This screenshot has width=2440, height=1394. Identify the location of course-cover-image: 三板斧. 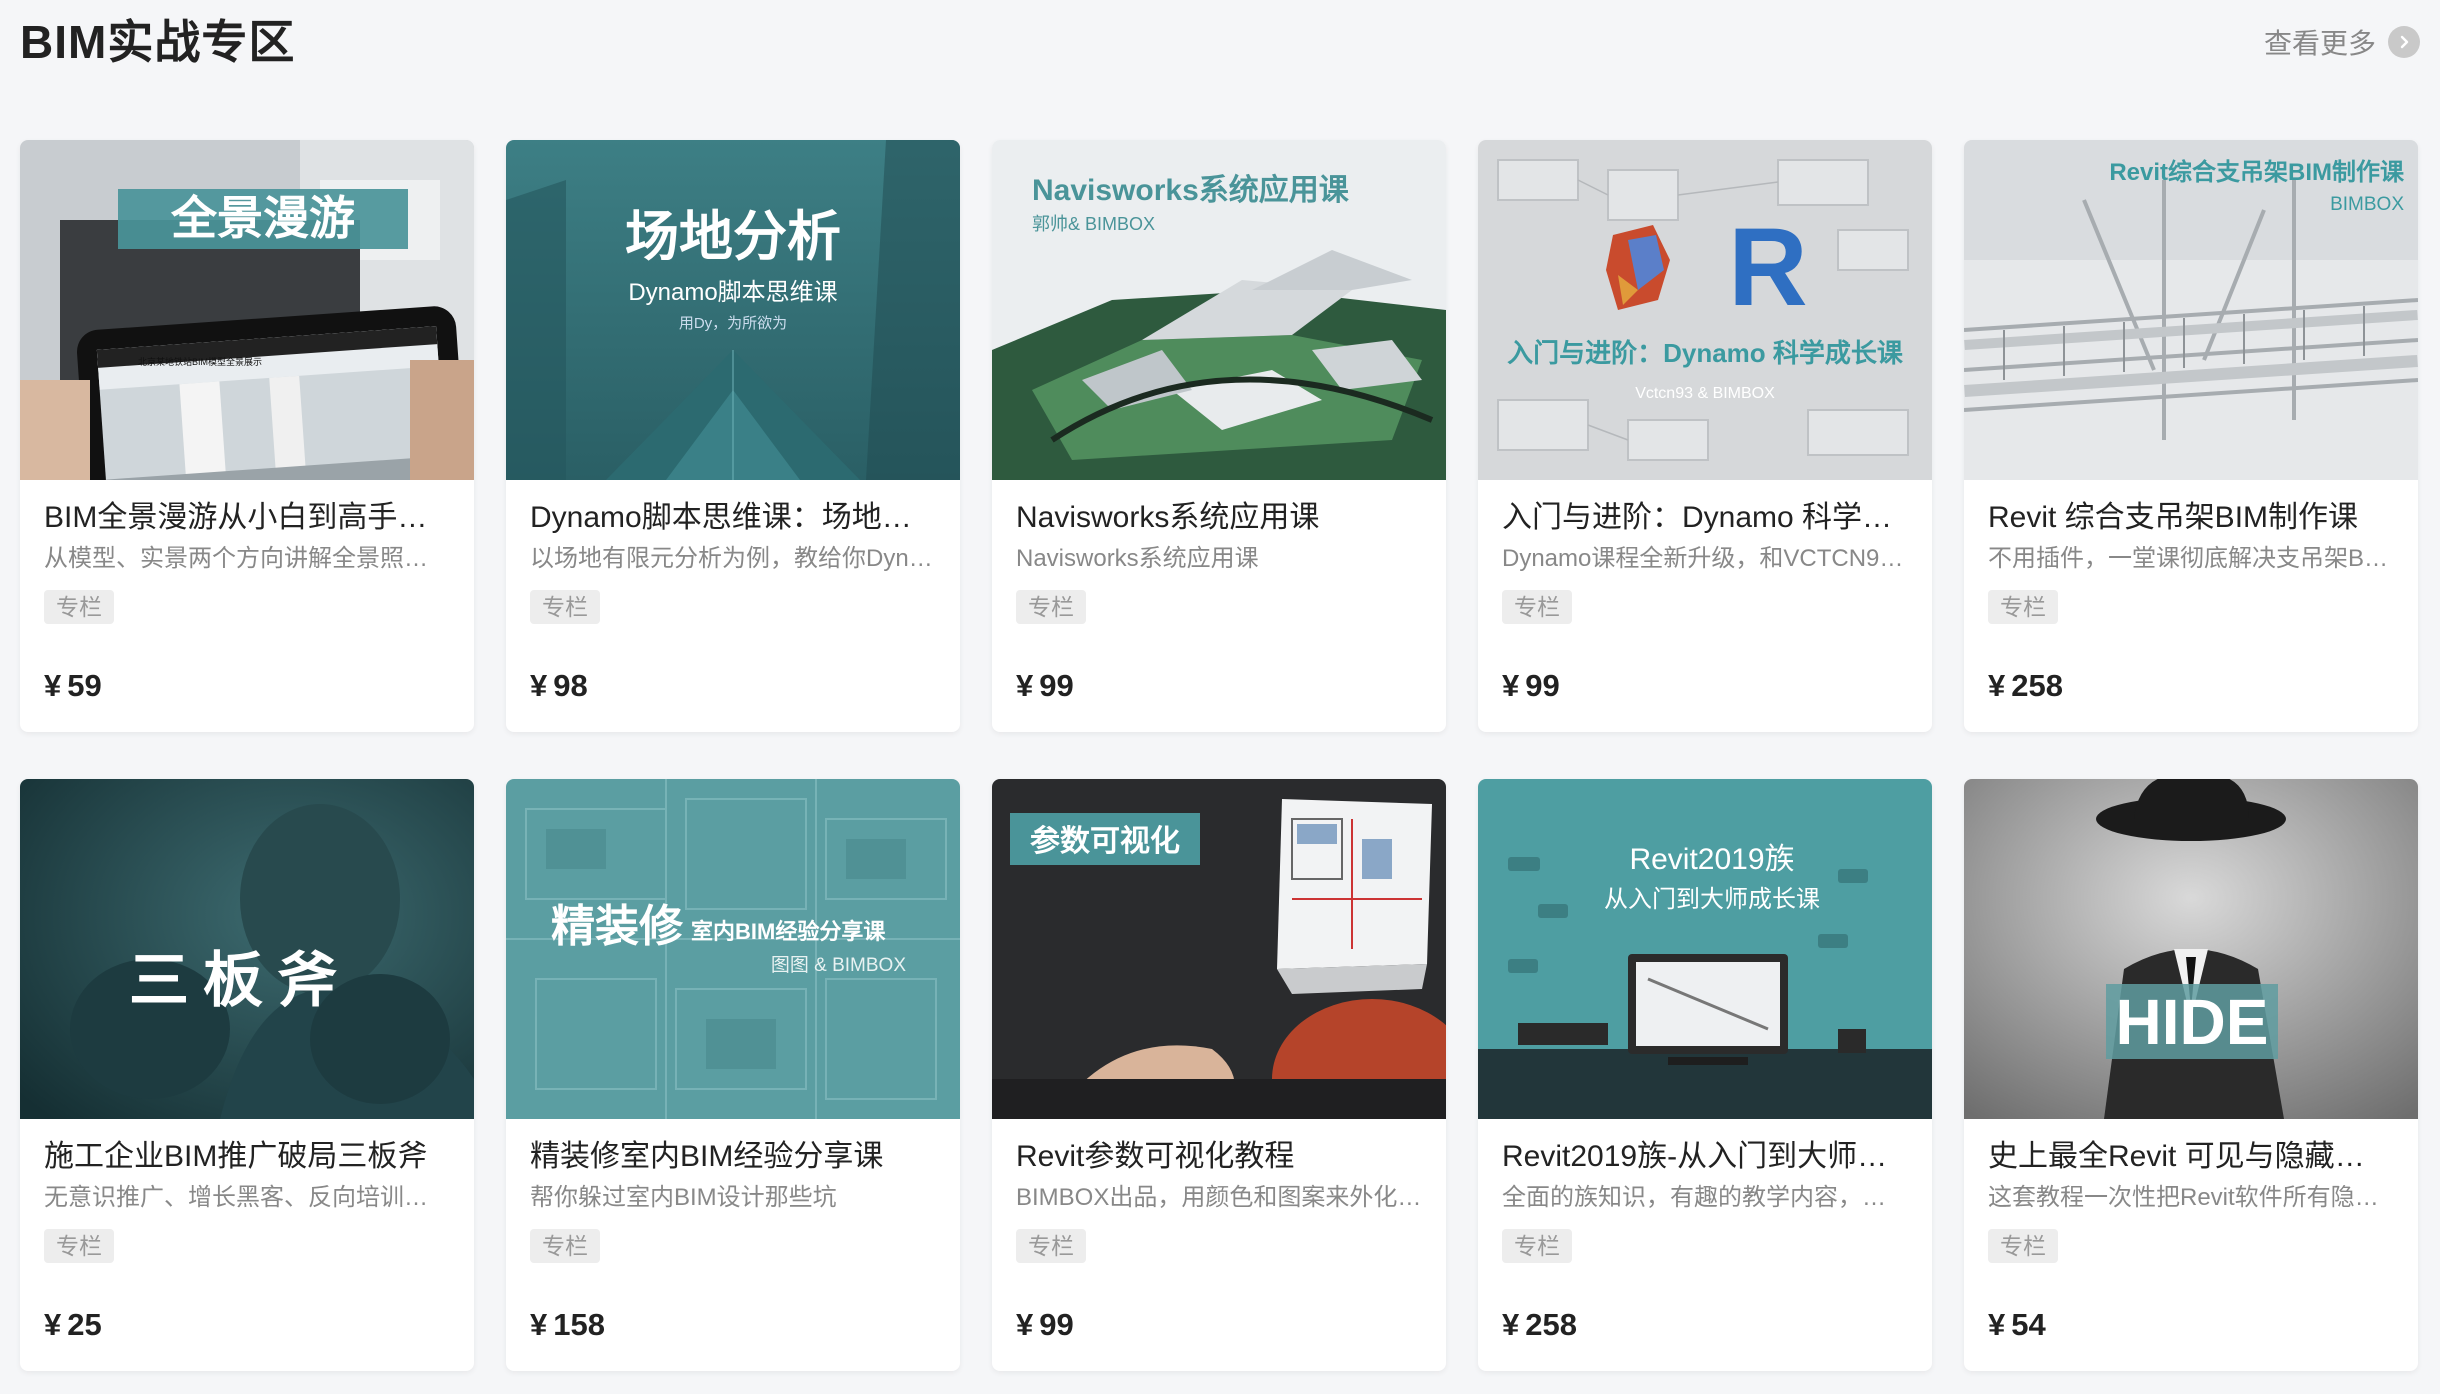
(247, 949).